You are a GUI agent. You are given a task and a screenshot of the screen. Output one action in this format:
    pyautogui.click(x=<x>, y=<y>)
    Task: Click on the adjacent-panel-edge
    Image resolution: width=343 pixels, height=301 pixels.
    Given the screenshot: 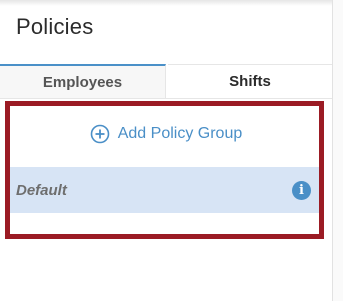 What is the action you would take?
    pyautogui.click(x=338, y=150)
    